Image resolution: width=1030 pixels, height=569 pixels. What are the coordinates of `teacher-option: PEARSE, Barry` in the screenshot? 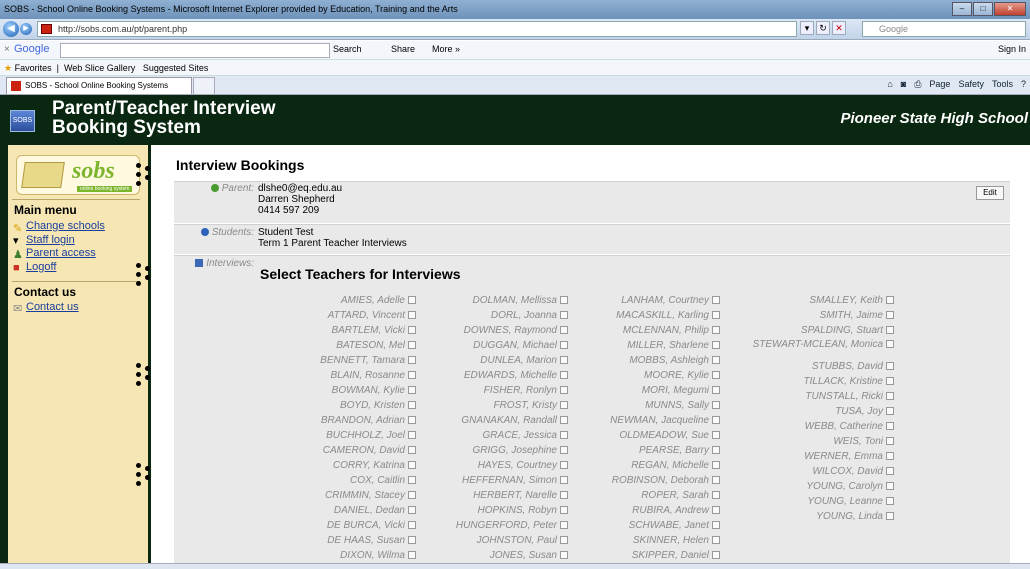 It's located at (642, 452).